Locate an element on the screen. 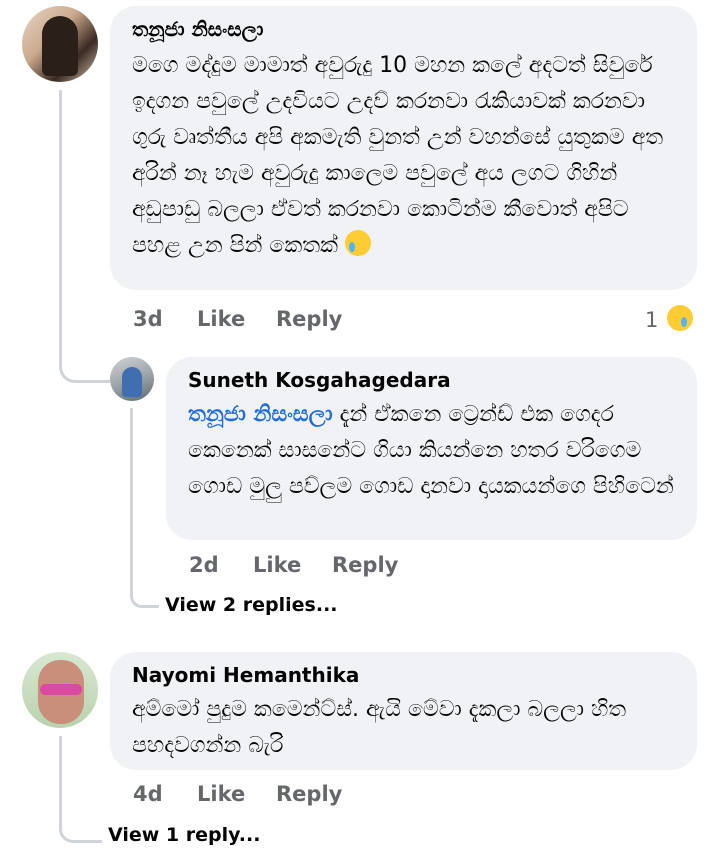 This screenshot has height=855, width=720. mention-link: තනූජා නිසංසලා is located at coordinates (260, 414).